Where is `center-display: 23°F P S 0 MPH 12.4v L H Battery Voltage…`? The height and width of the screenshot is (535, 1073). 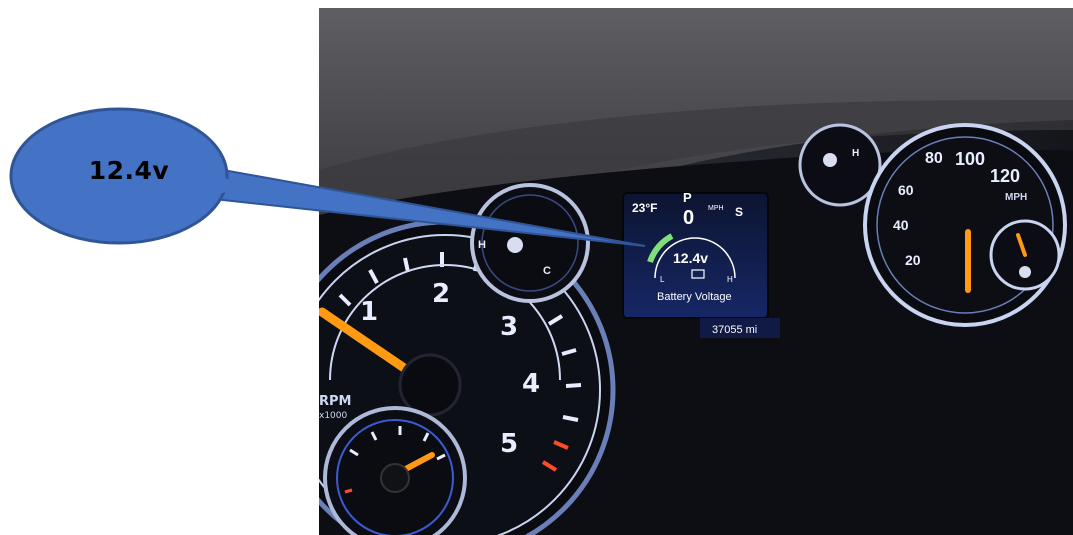 center-display: 23°F P S 0 MPH 12.4v L H Battery Voltage… is located at coordinates (701, 264).